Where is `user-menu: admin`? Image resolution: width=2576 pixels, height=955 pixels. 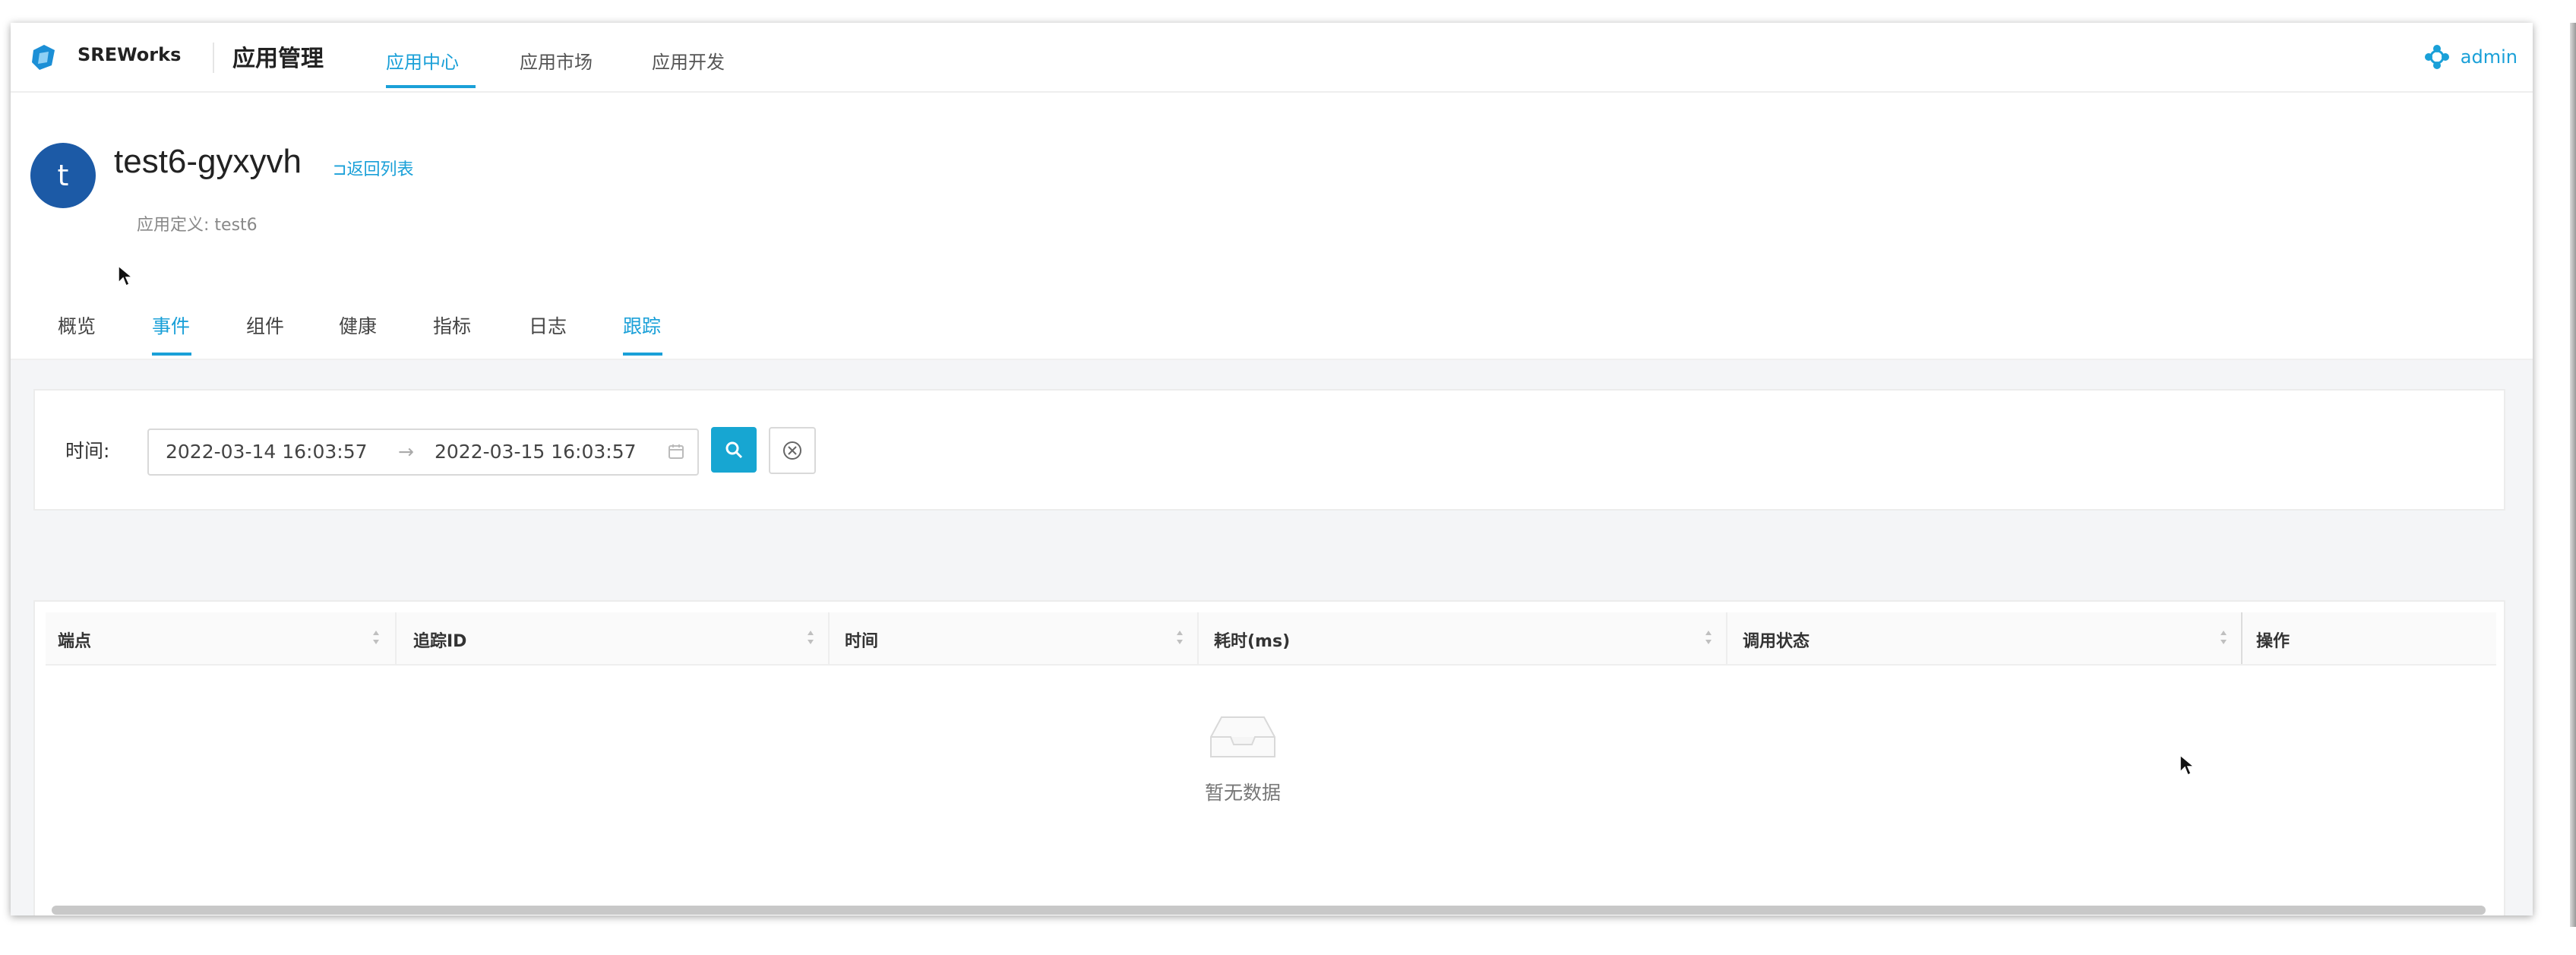 user-menu: admin is located at coordinates (2470, 57).